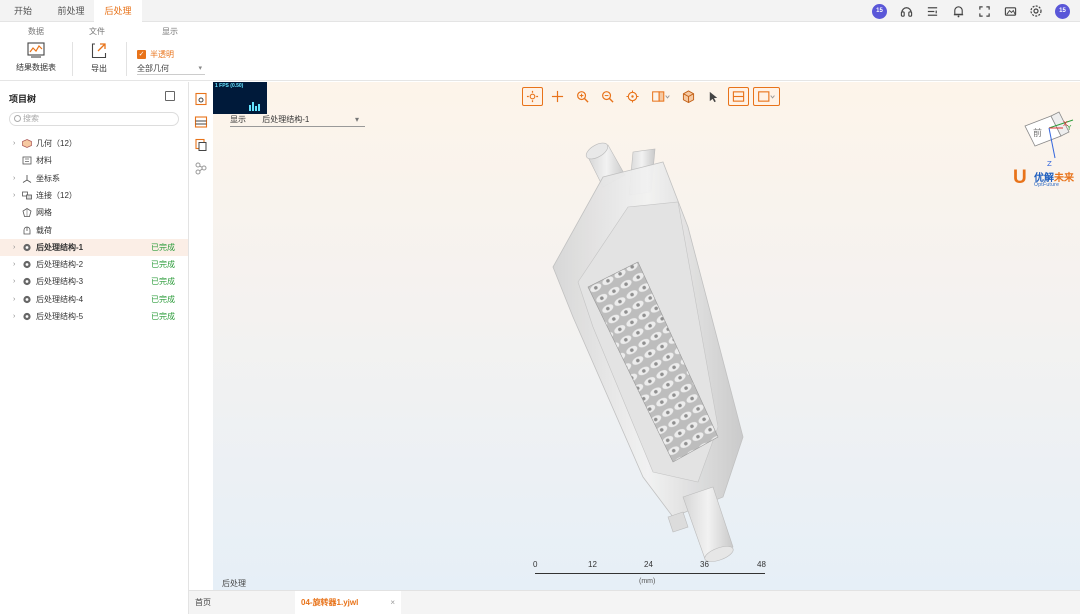  Describe the element at coordinates (27, 143) in the screenshot. I see `geometry-icon` at that location.